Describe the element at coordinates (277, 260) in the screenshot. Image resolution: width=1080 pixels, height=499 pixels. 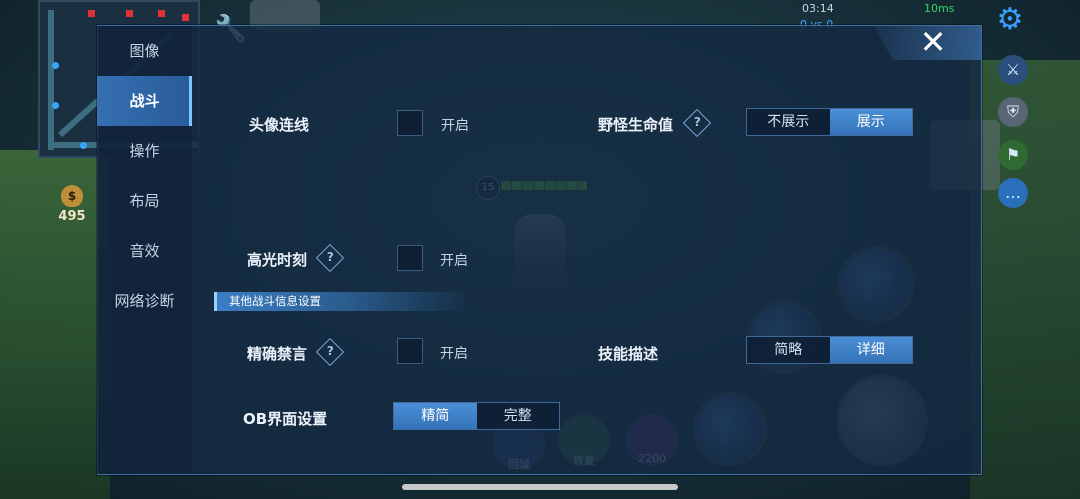
I see `highlight-label: 高光时刻` at that location.